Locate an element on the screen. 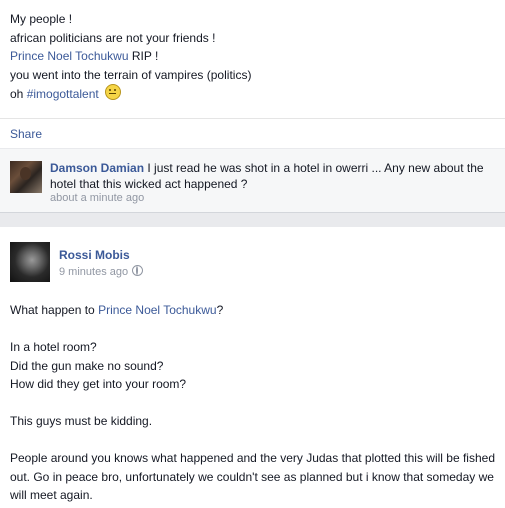 This screenshot has width=505, height=508. post-line: My people ! is located at coordinates (41, 19).